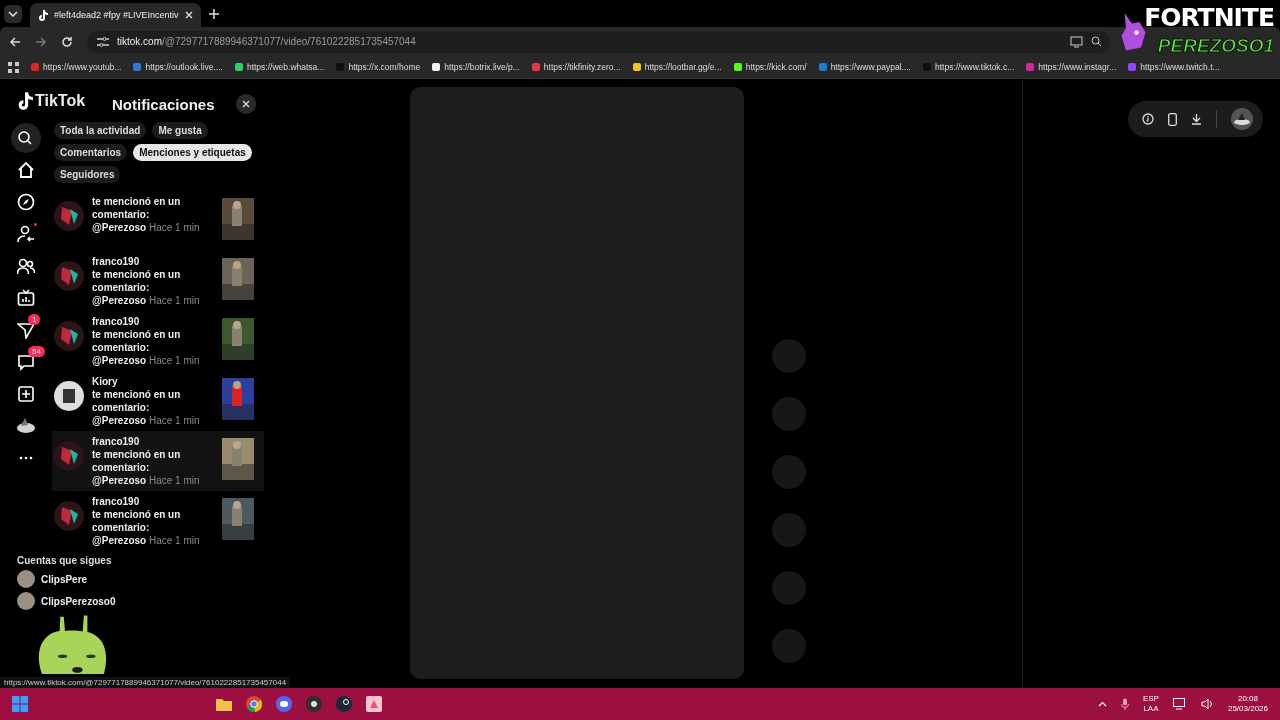 This screenshot has height=720, width=1280. I want to click on tiktok-icon, so click(43, 15).